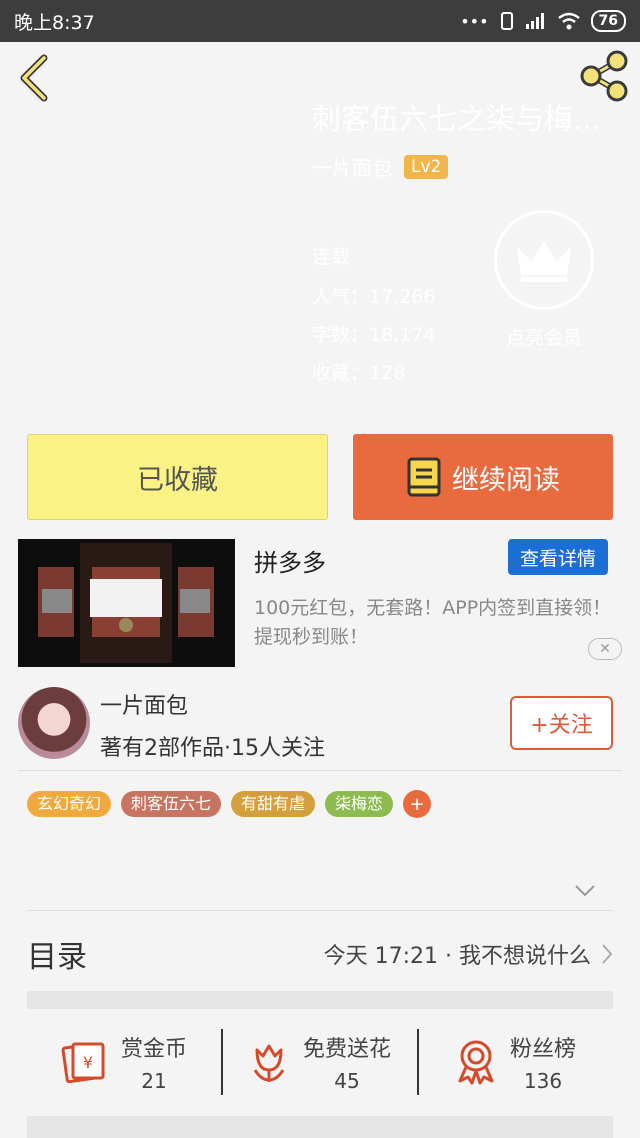 The image size is (640, 1138). I want to click on author-name: 一片面包, so click(144, 704).